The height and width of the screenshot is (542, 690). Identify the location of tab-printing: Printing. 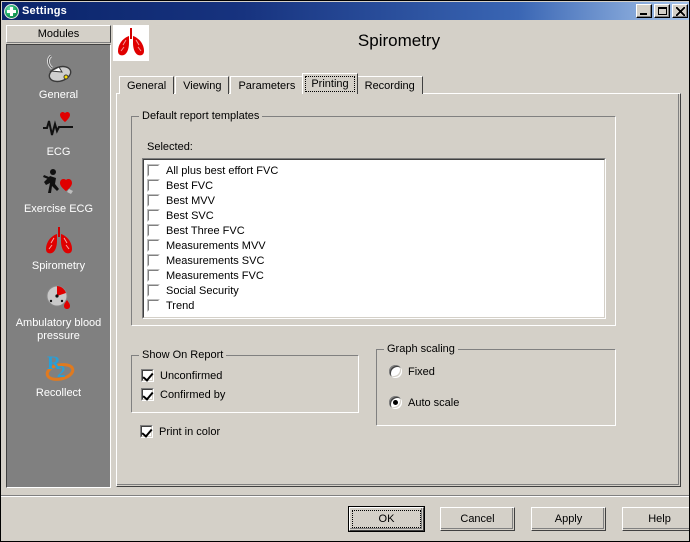
(330, 83).